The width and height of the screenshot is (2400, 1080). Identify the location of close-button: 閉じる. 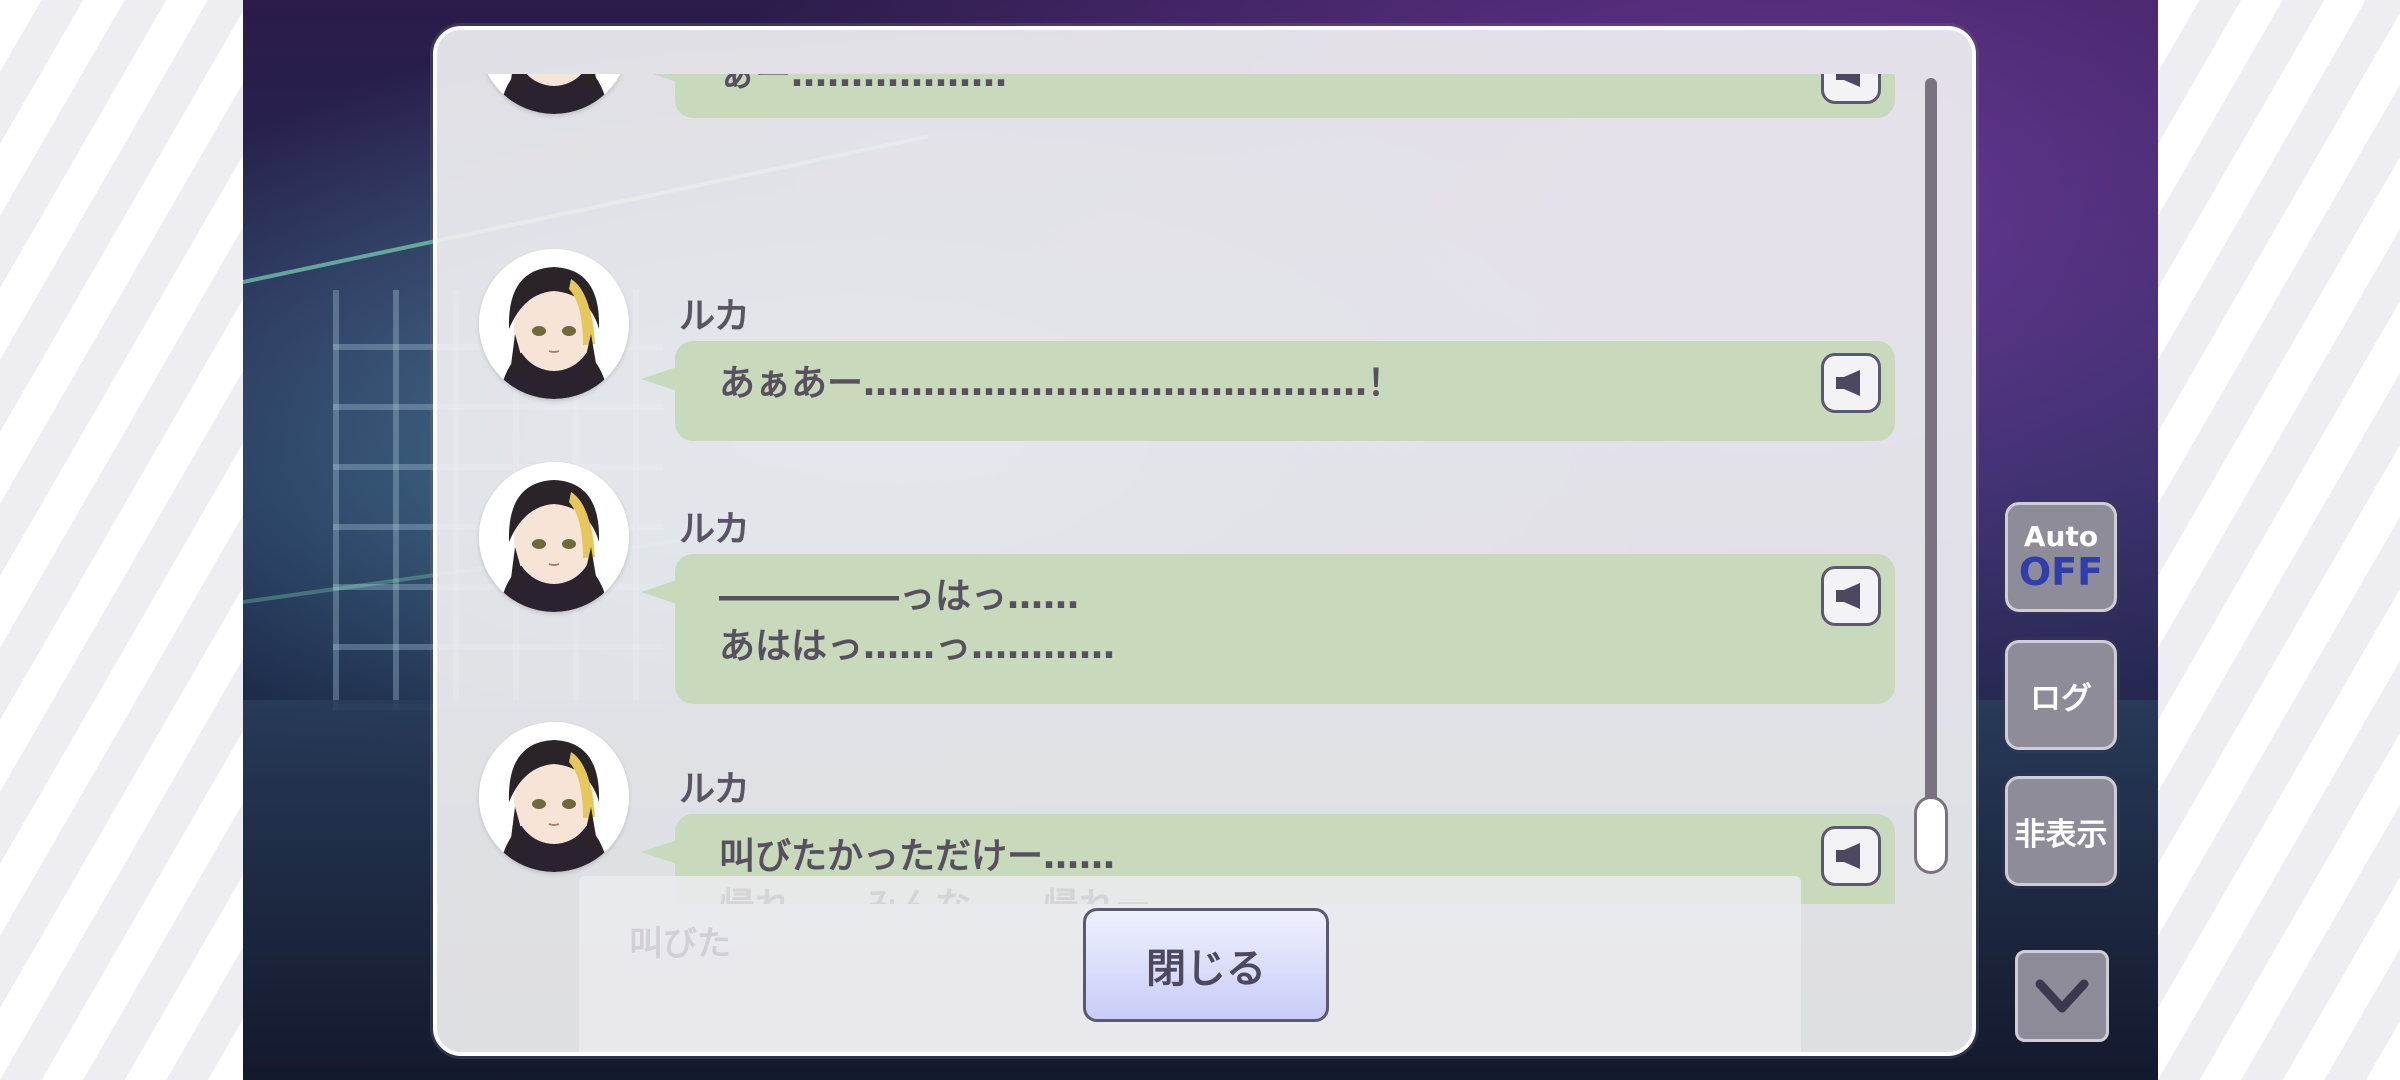
(1206, 965).